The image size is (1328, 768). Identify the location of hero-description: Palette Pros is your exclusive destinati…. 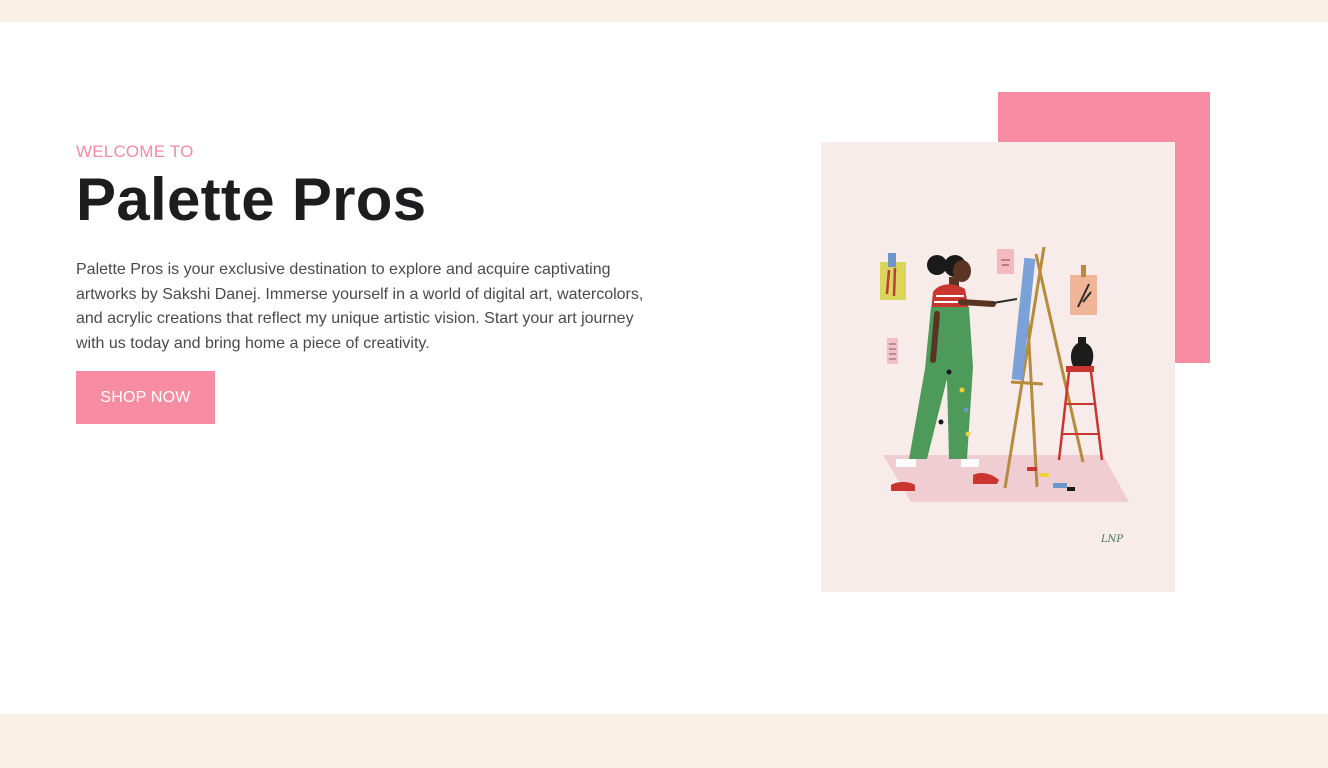
(360, 306).